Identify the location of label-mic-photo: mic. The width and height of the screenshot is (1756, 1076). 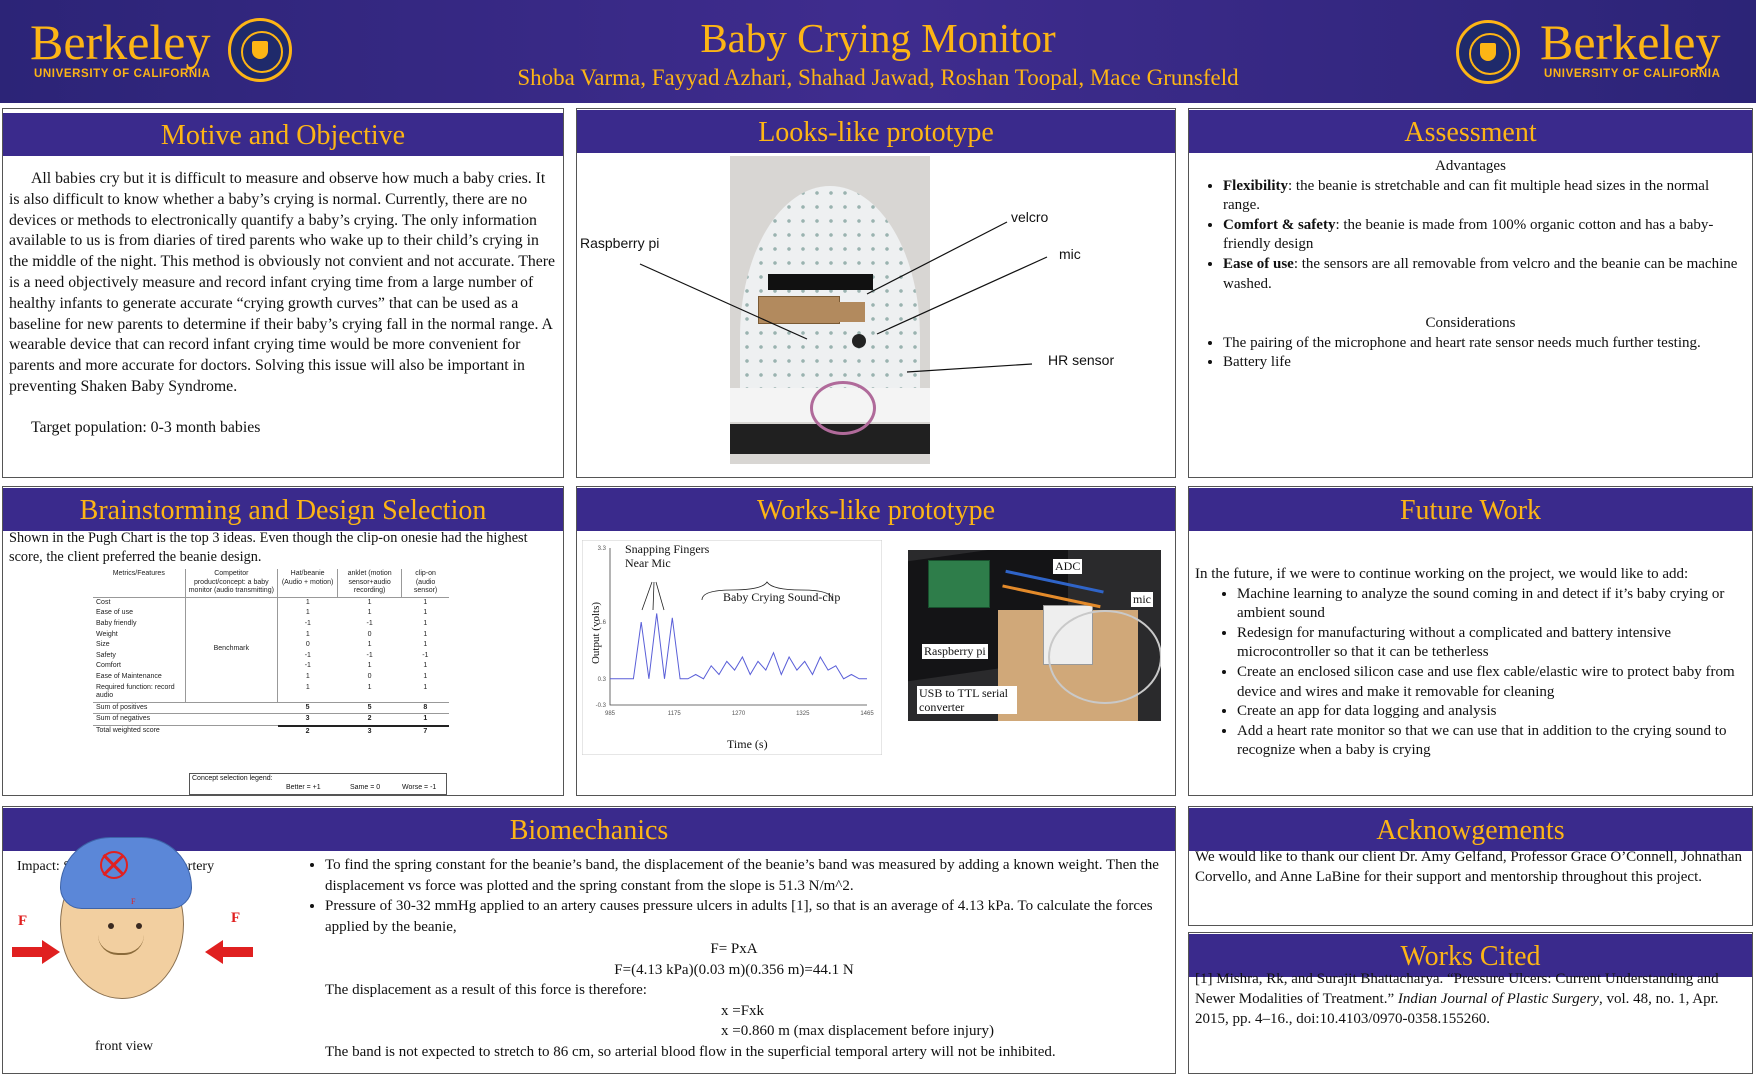
(1142, 599).